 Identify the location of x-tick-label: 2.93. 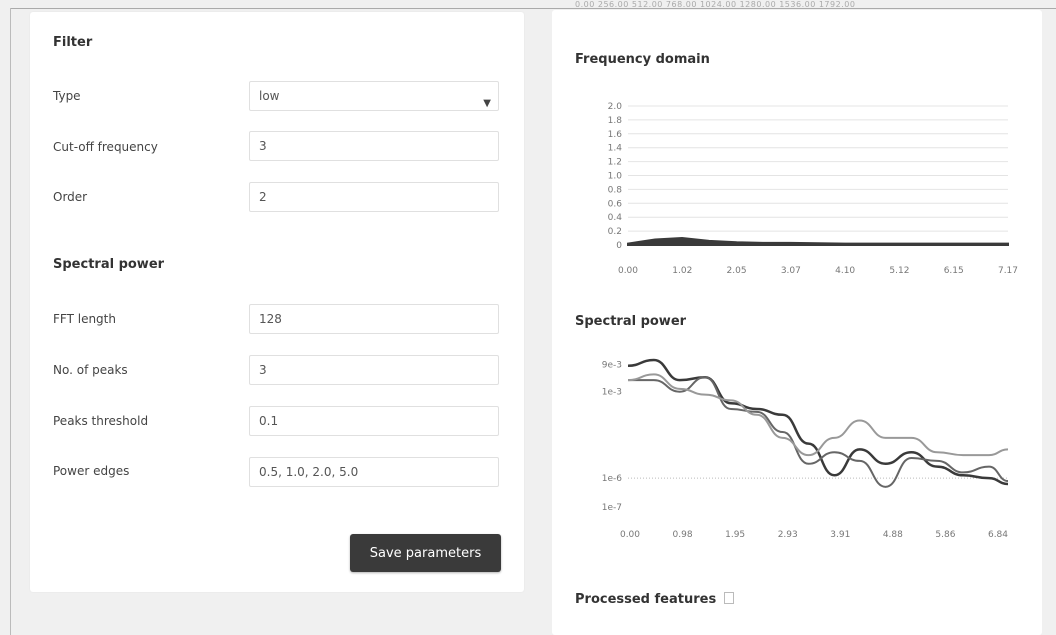
(788, 535).